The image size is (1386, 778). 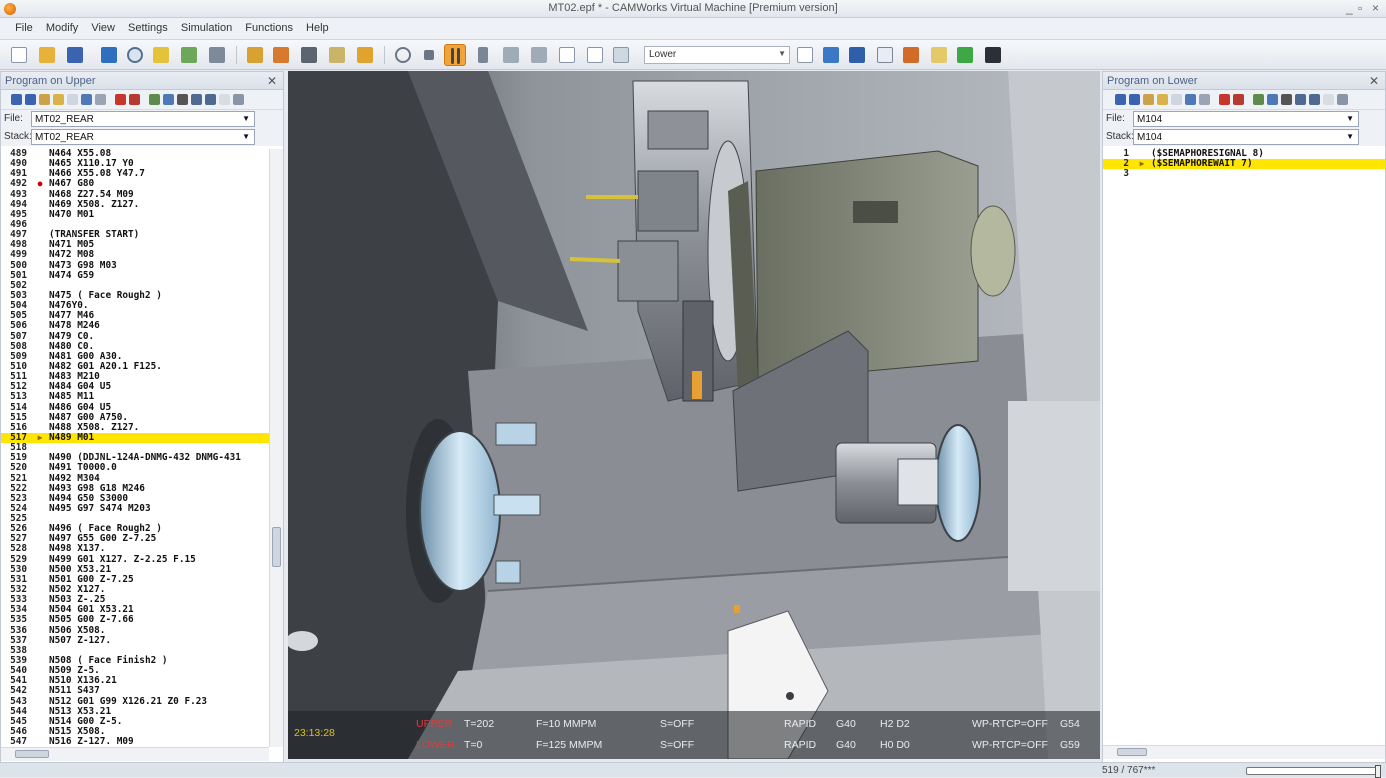 What do you see at coordinates (1244, 752) in the screenshot?
I see `lower-horizontal-scrollbar` at bounding box center [1244, 752].